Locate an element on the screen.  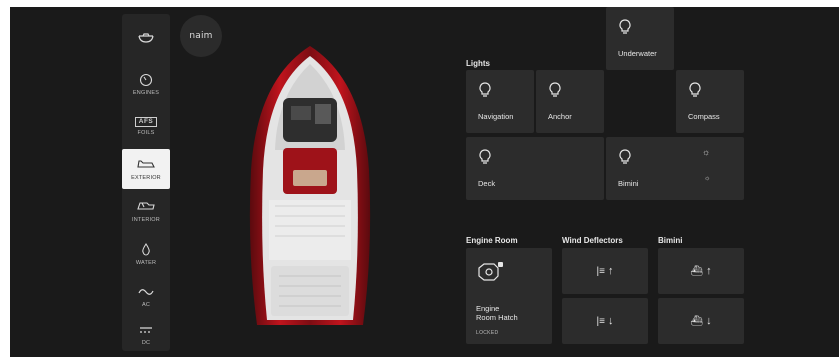
bimini-up-button: ⛴ ↑ is located at coordinates (701, 271).